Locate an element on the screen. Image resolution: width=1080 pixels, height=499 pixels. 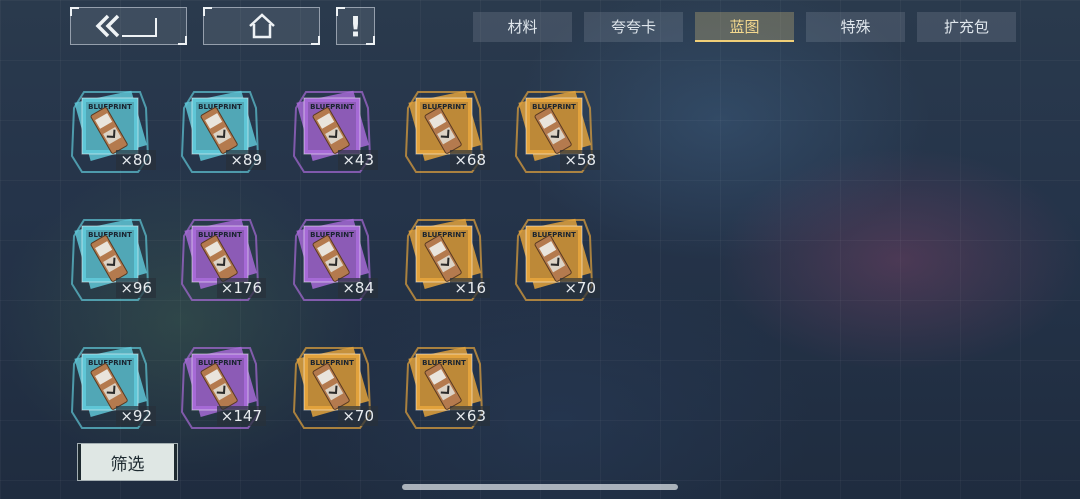
tab-expansion-packs: 扩充包 is located at coordinates (966, 27).